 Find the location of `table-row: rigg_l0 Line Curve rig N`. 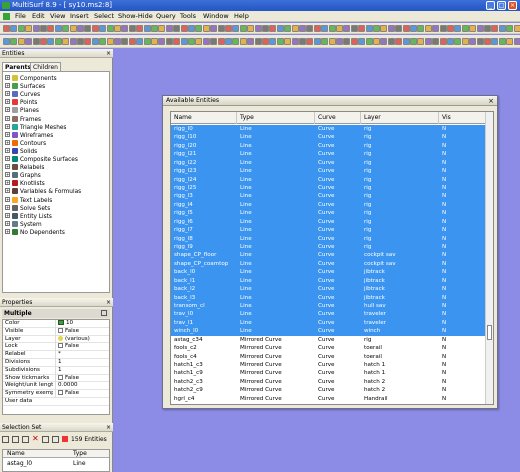

table-row: rigg_l0 Line Curve rig N is located at coordinates (329, 129).